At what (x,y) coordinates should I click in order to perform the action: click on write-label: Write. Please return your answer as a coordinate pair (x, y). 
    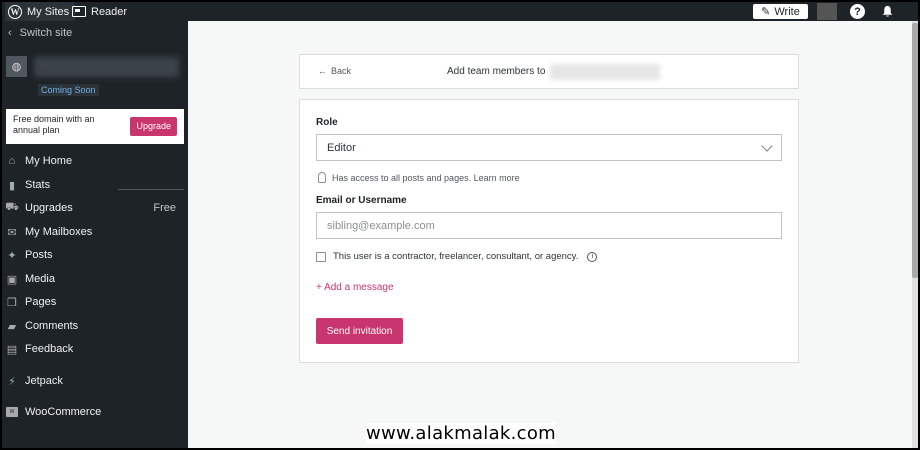
    Looking at the image, I should click on (787, 11).